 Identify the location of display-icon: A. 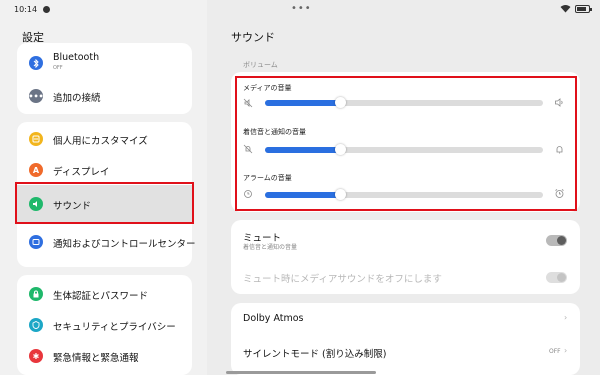
(36, 170).